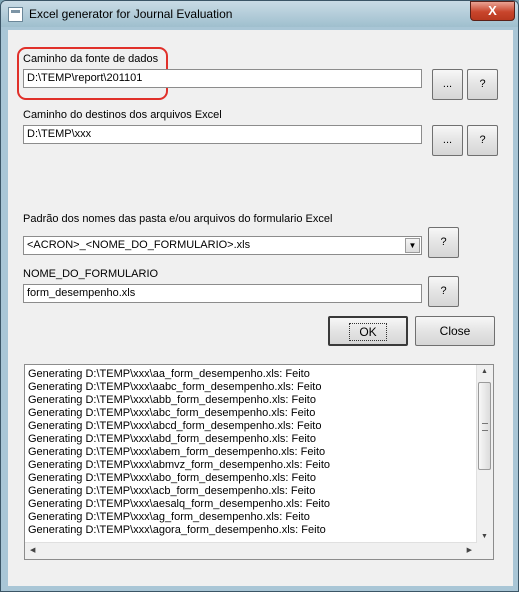  I want to click on chevron-down-icon: ▼, so click(412, 245).